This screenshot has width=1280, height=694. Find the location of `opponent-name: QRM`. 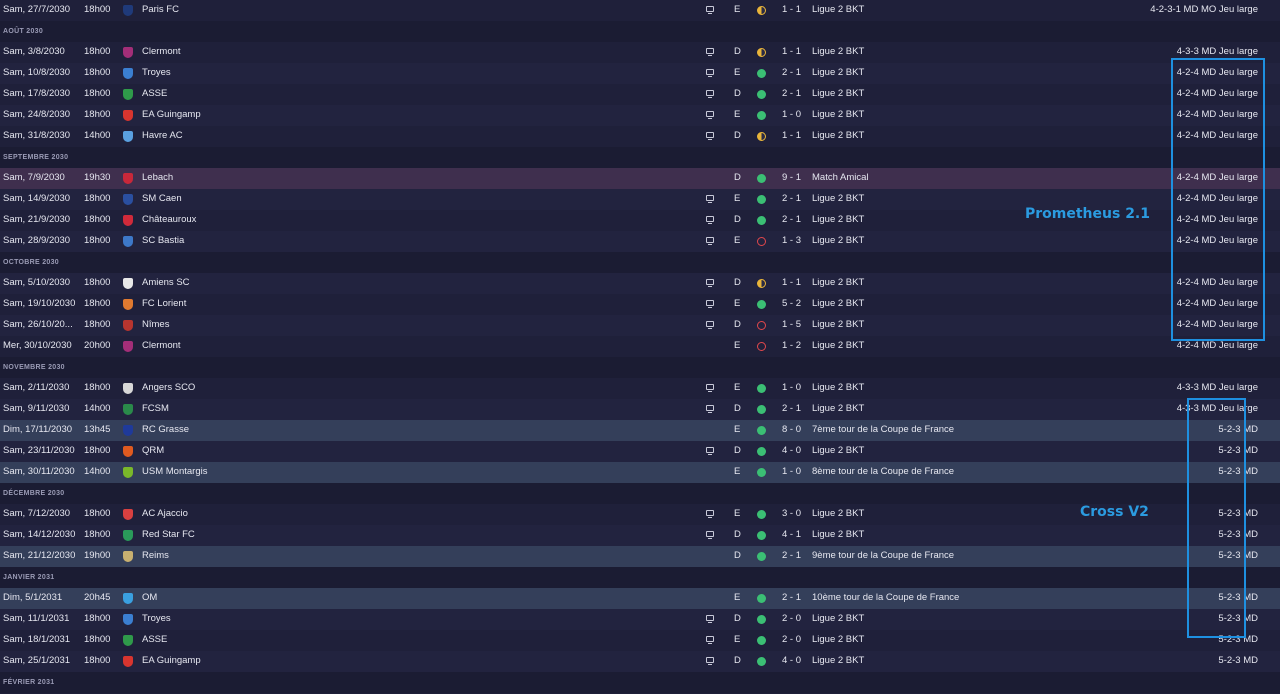

opponent-name: QRM is located at coordinates (153, 451).